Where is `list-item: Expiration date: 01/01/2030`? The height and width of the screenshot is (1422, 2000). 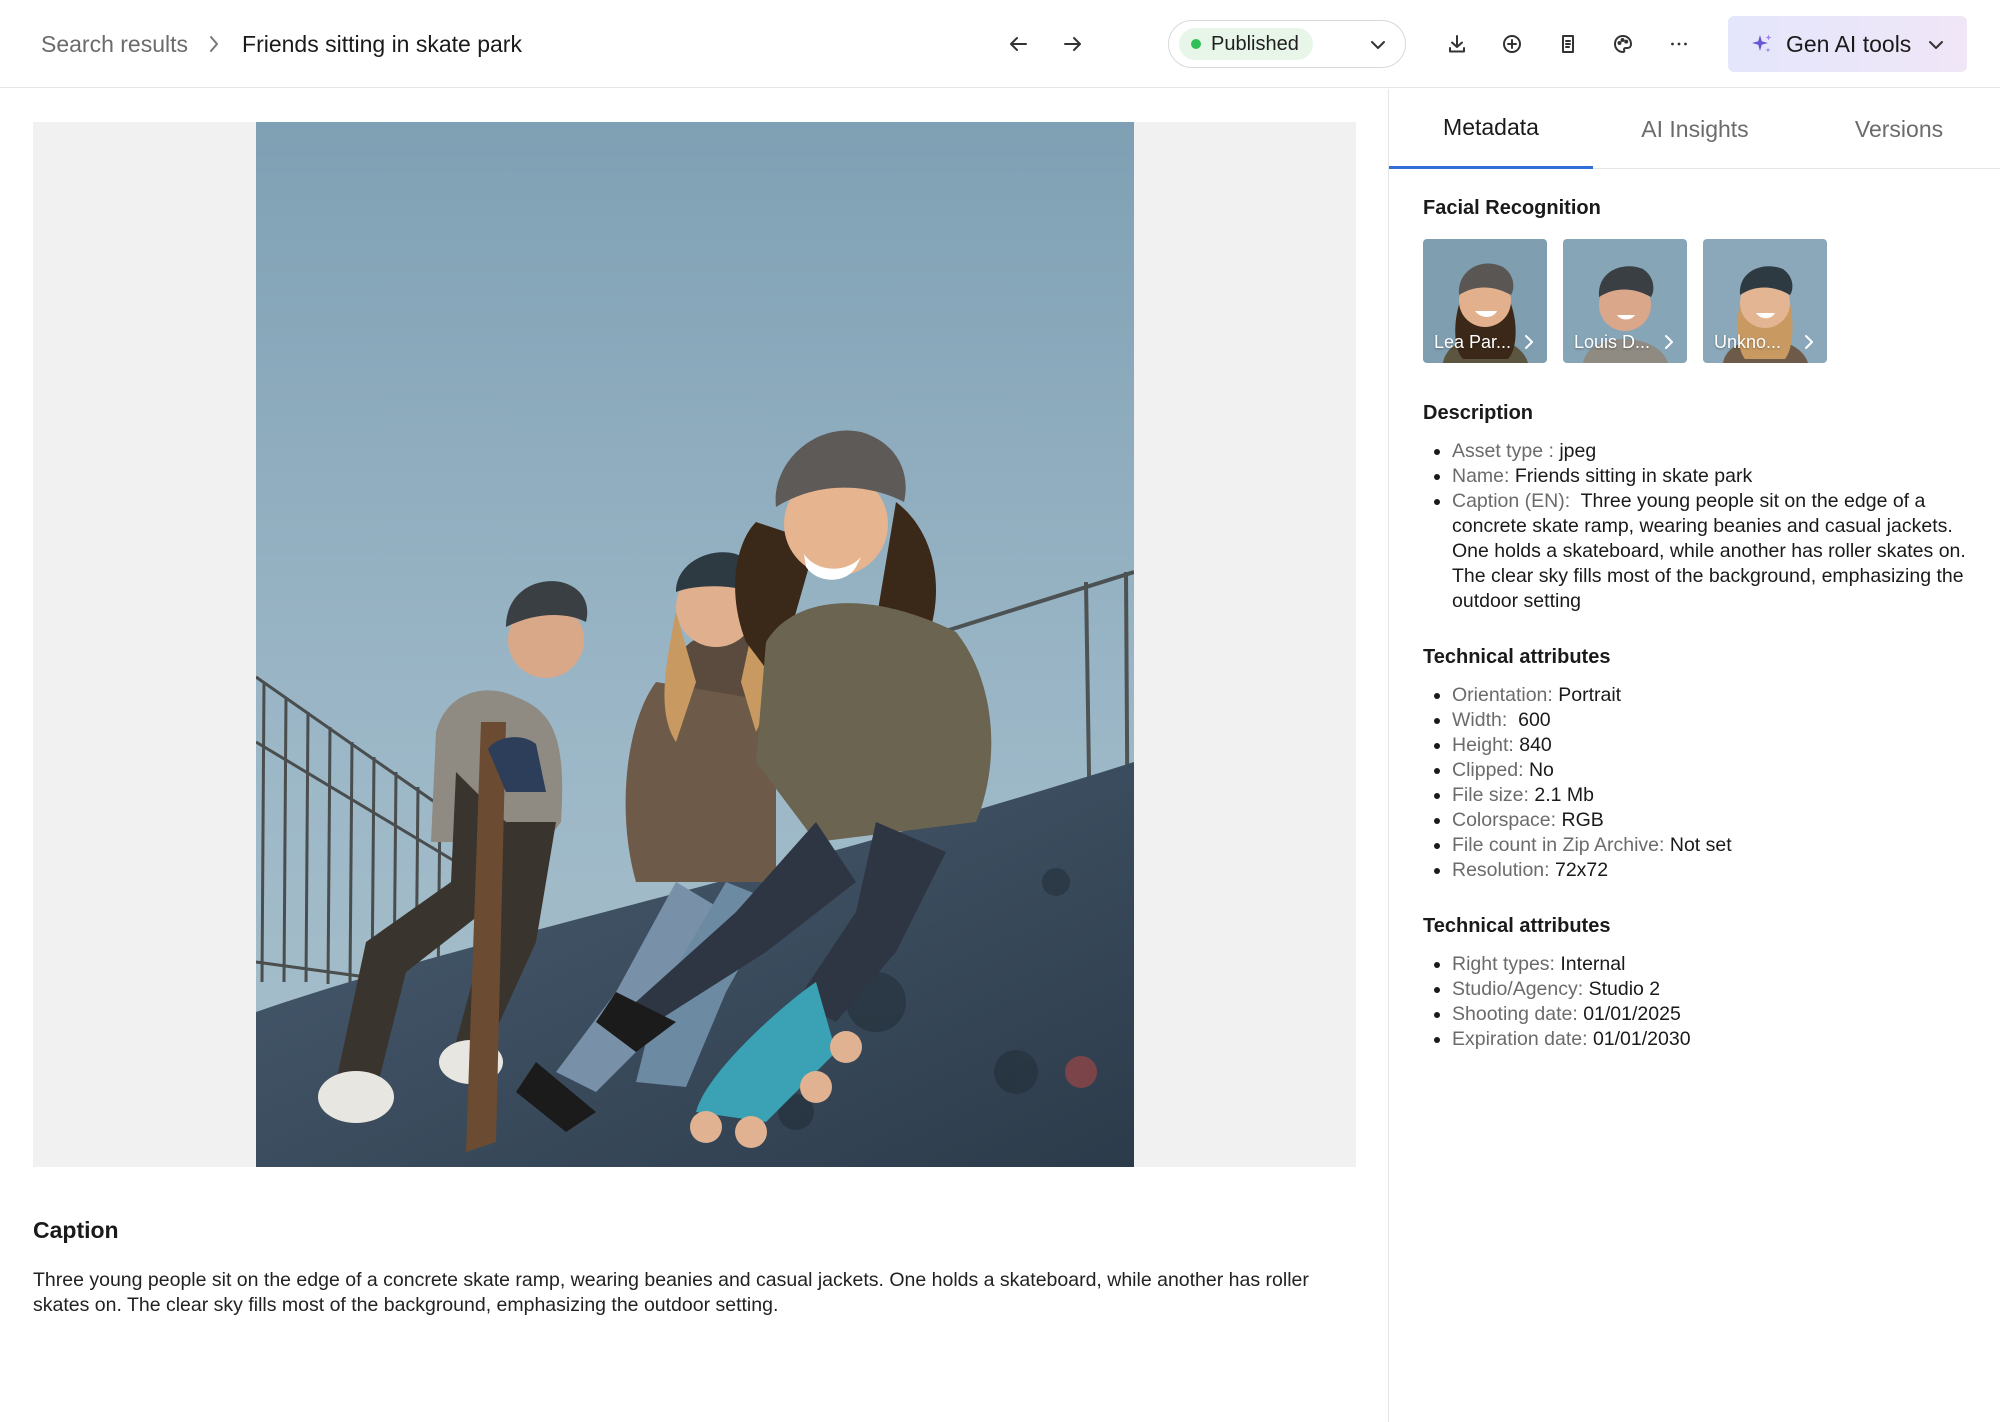
list-item: Expiration date: 01/01/2030 is located at coordinates (1712, 1039).